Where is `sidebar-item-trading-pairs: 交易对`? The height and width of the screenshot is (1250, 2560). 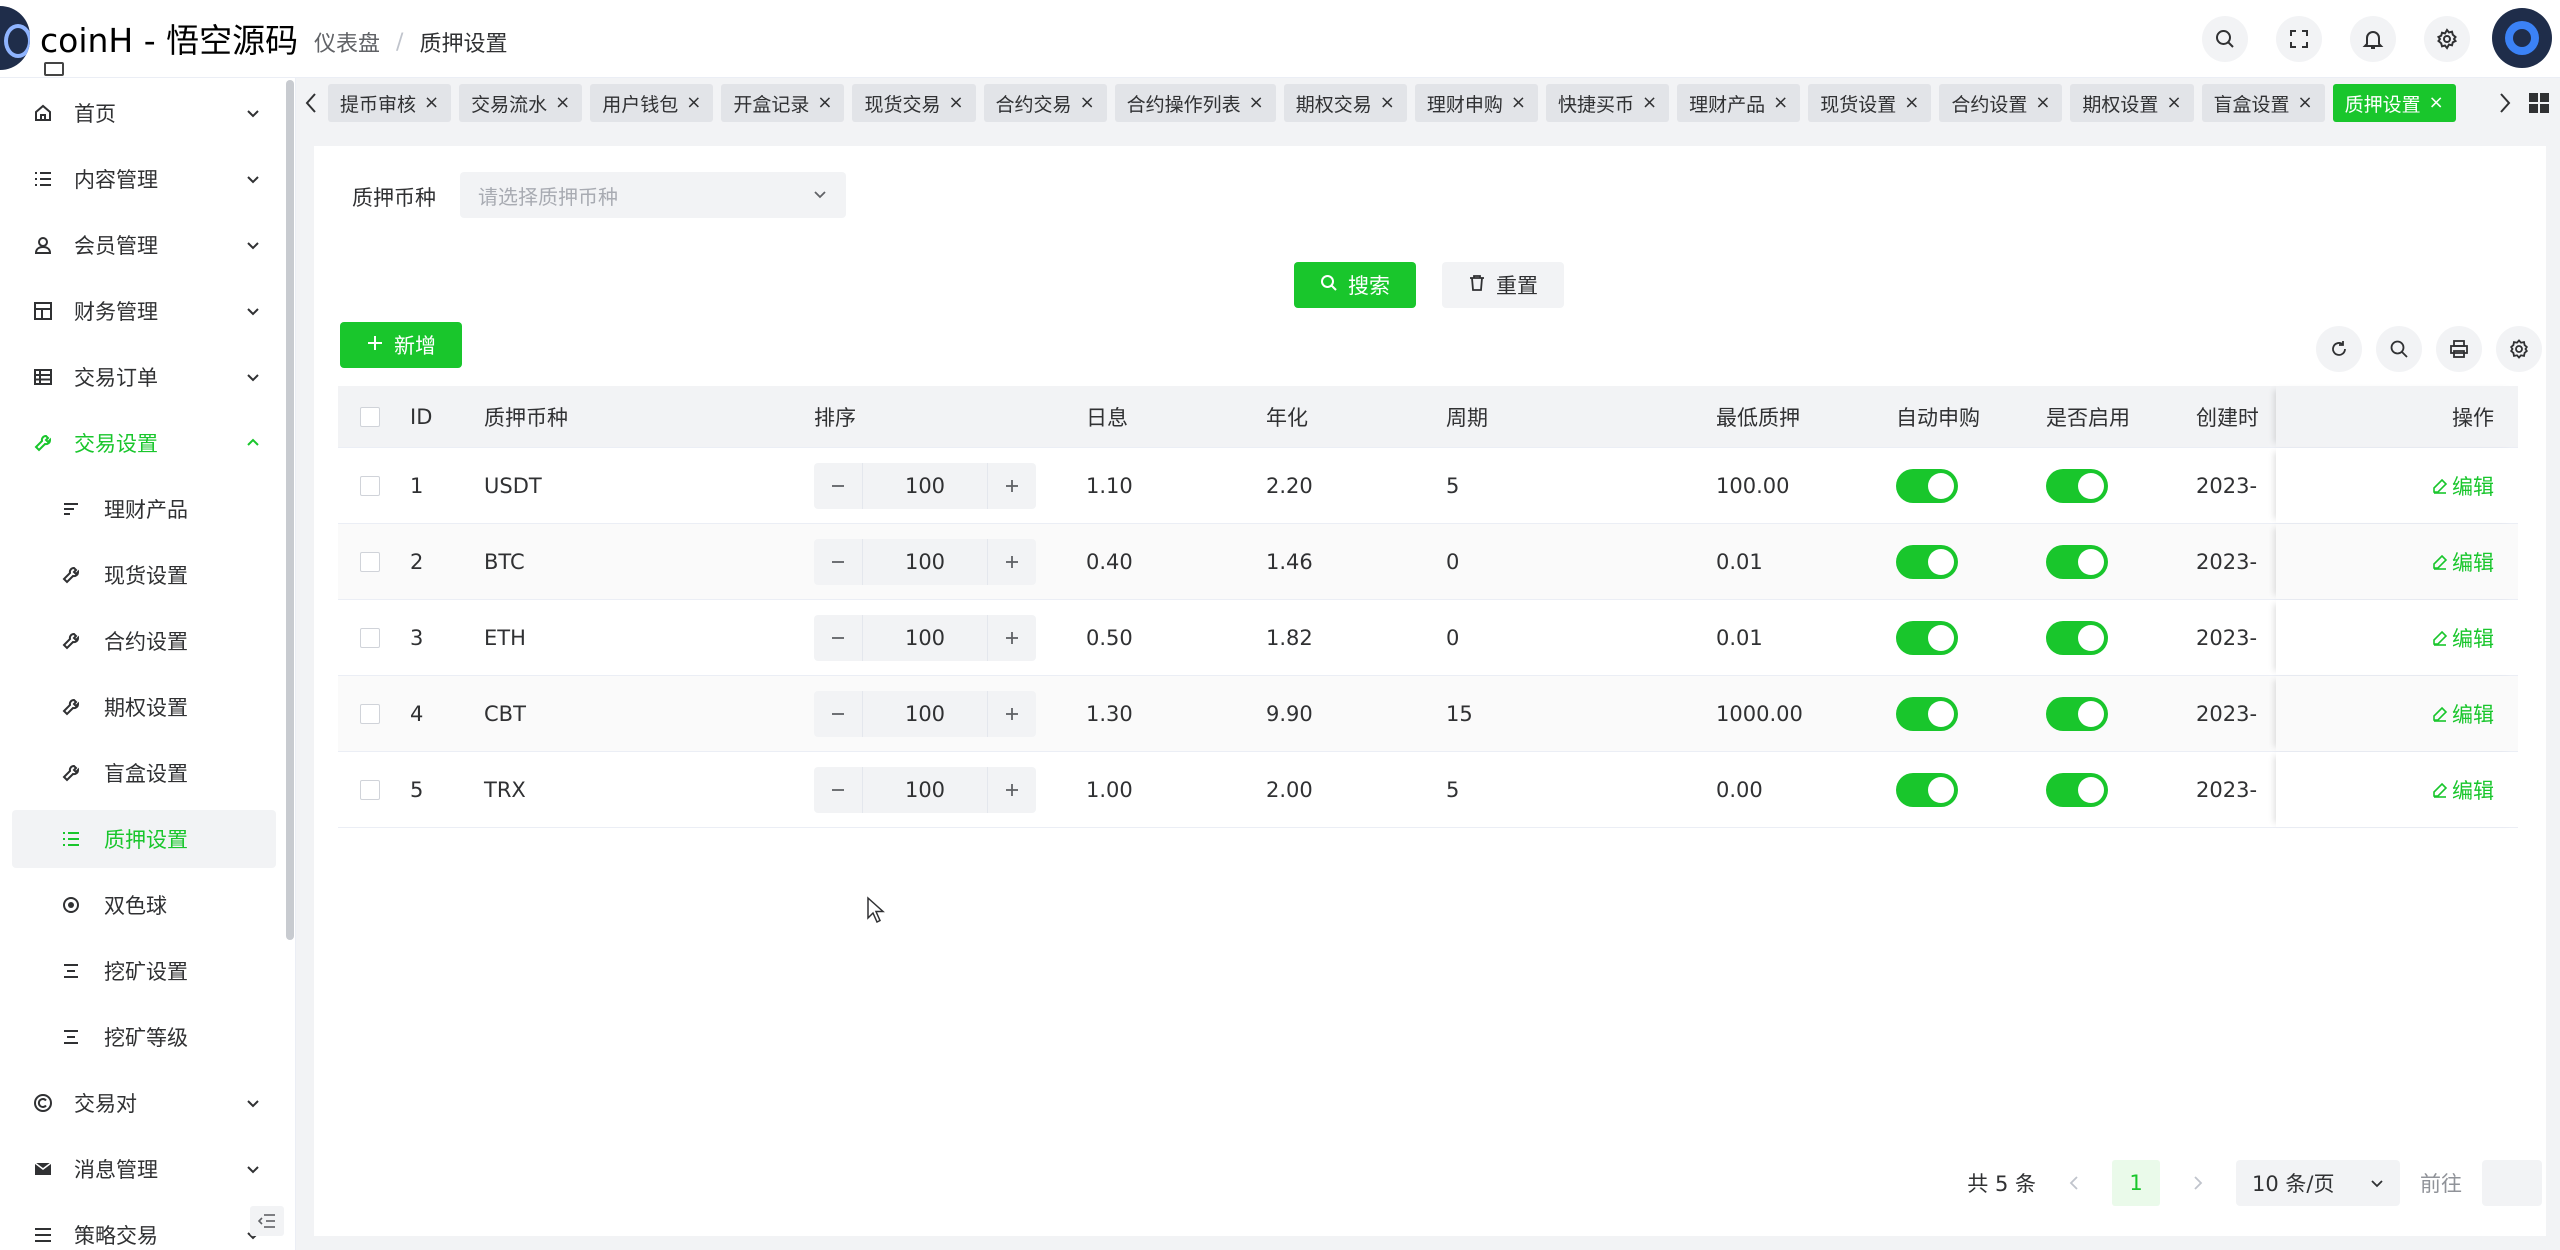
sidebar-item-trading-pairs: 交易对 is located at coordinates (144, 1103).